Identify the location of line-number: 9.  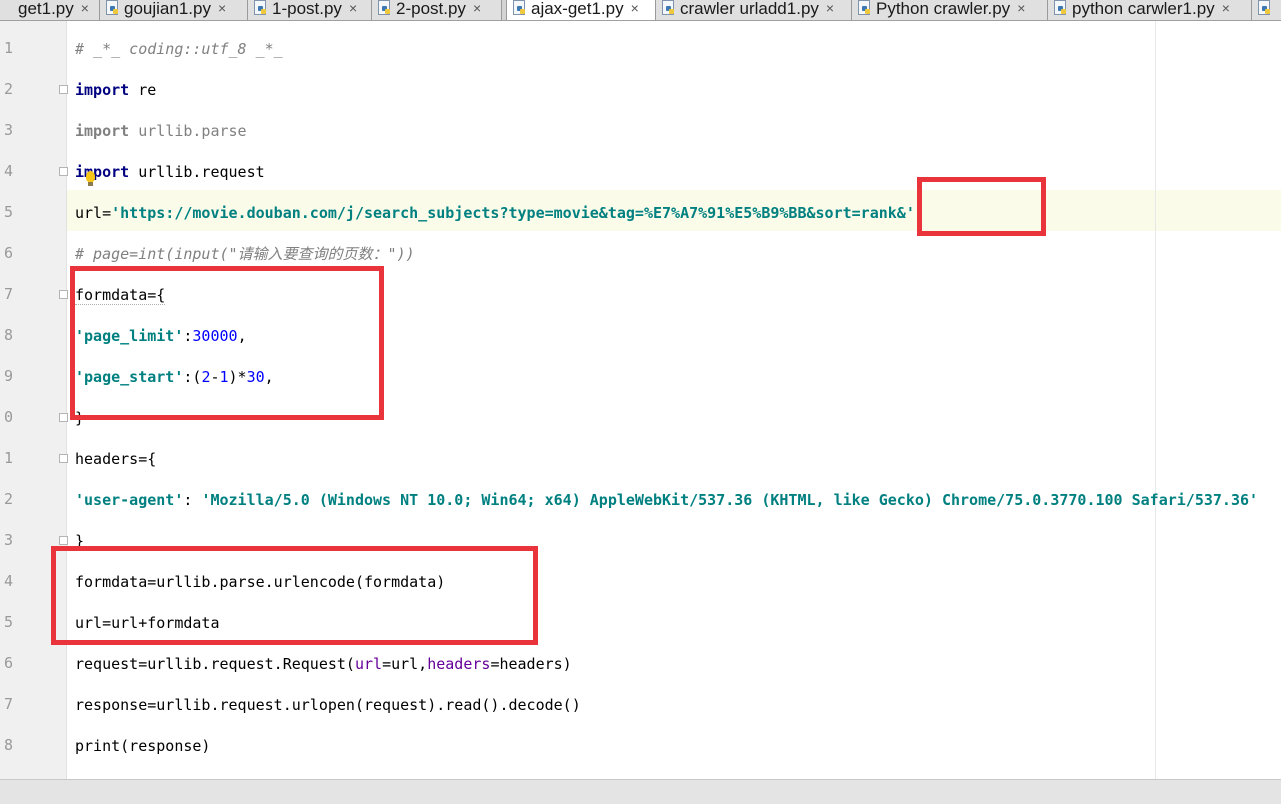
(9, 376).